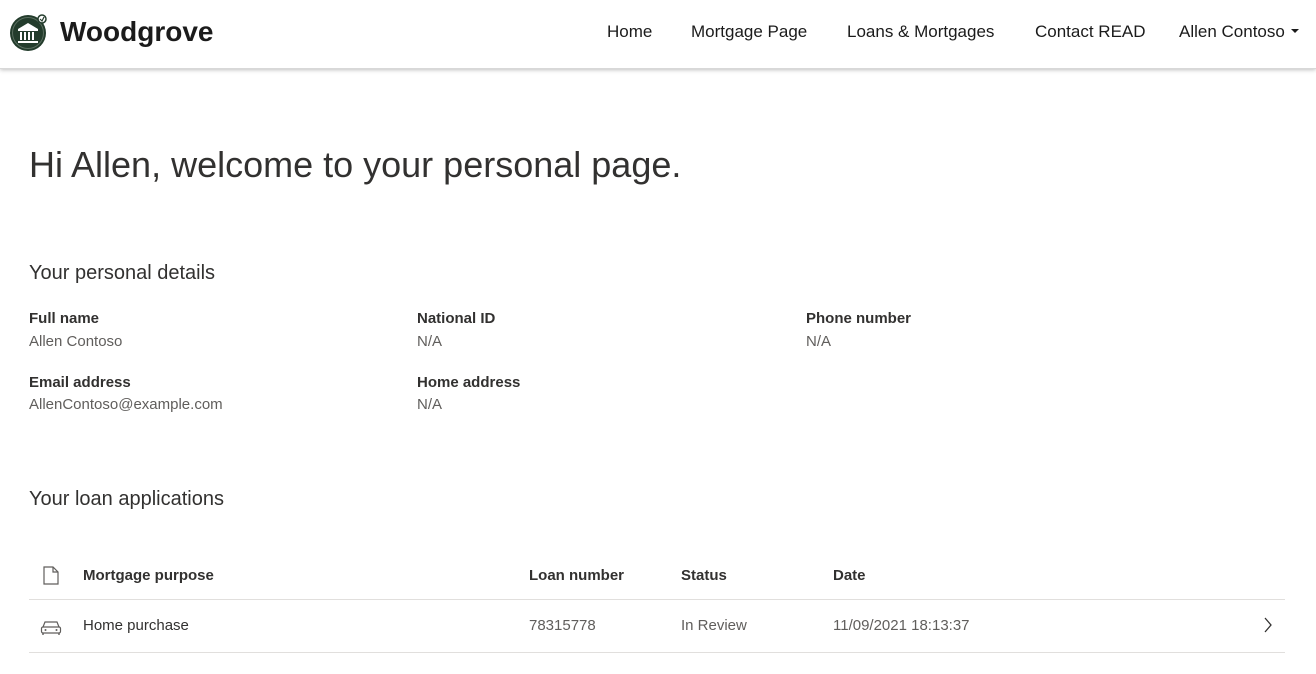  Describe the element at coordinates (136, 625) in the screenshot. I see `mortgage-purpose-cell: Home purchase` at that location.